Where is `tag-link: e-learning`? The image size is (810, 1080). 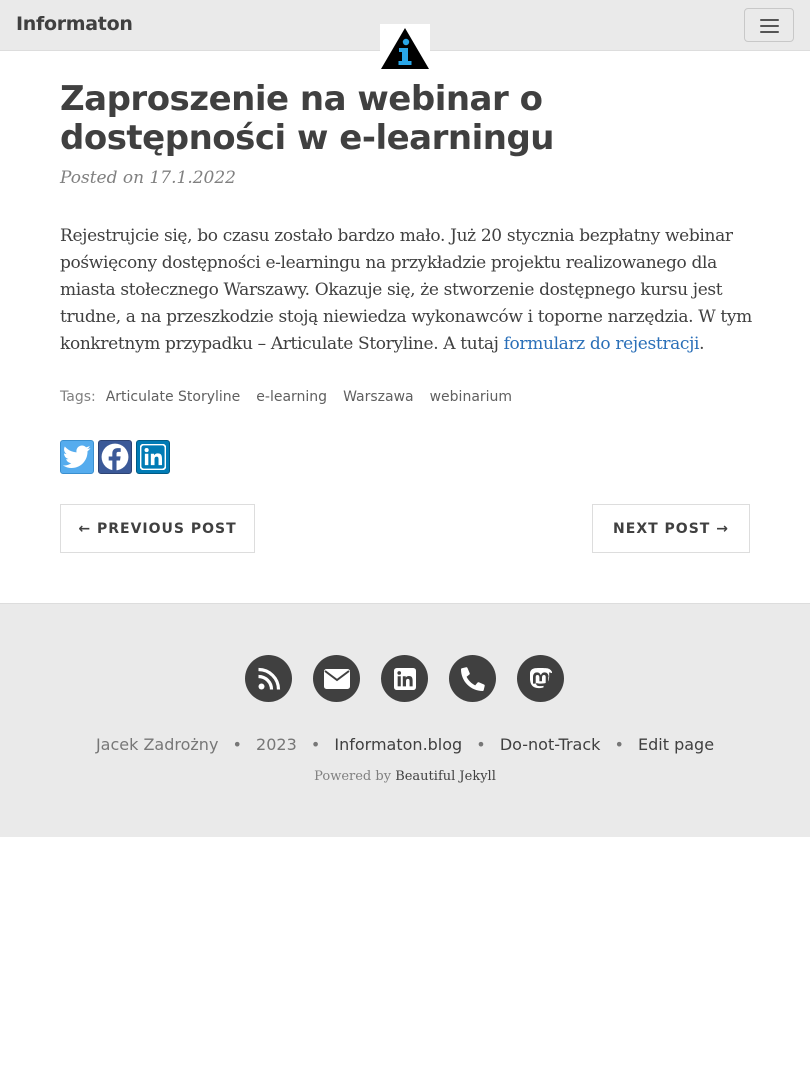 tag-link: e-learning is located at coordinates (291, 397).